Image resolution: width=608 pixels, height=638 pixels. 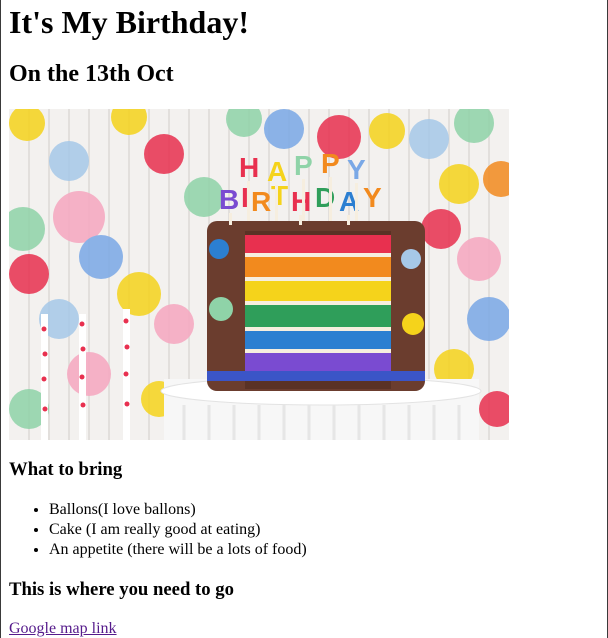 What do you see at coordinates (178, 530) in the screenshot?
I see `list-item: Cake (I am really good at eating)` at bounding box center [178, 530].